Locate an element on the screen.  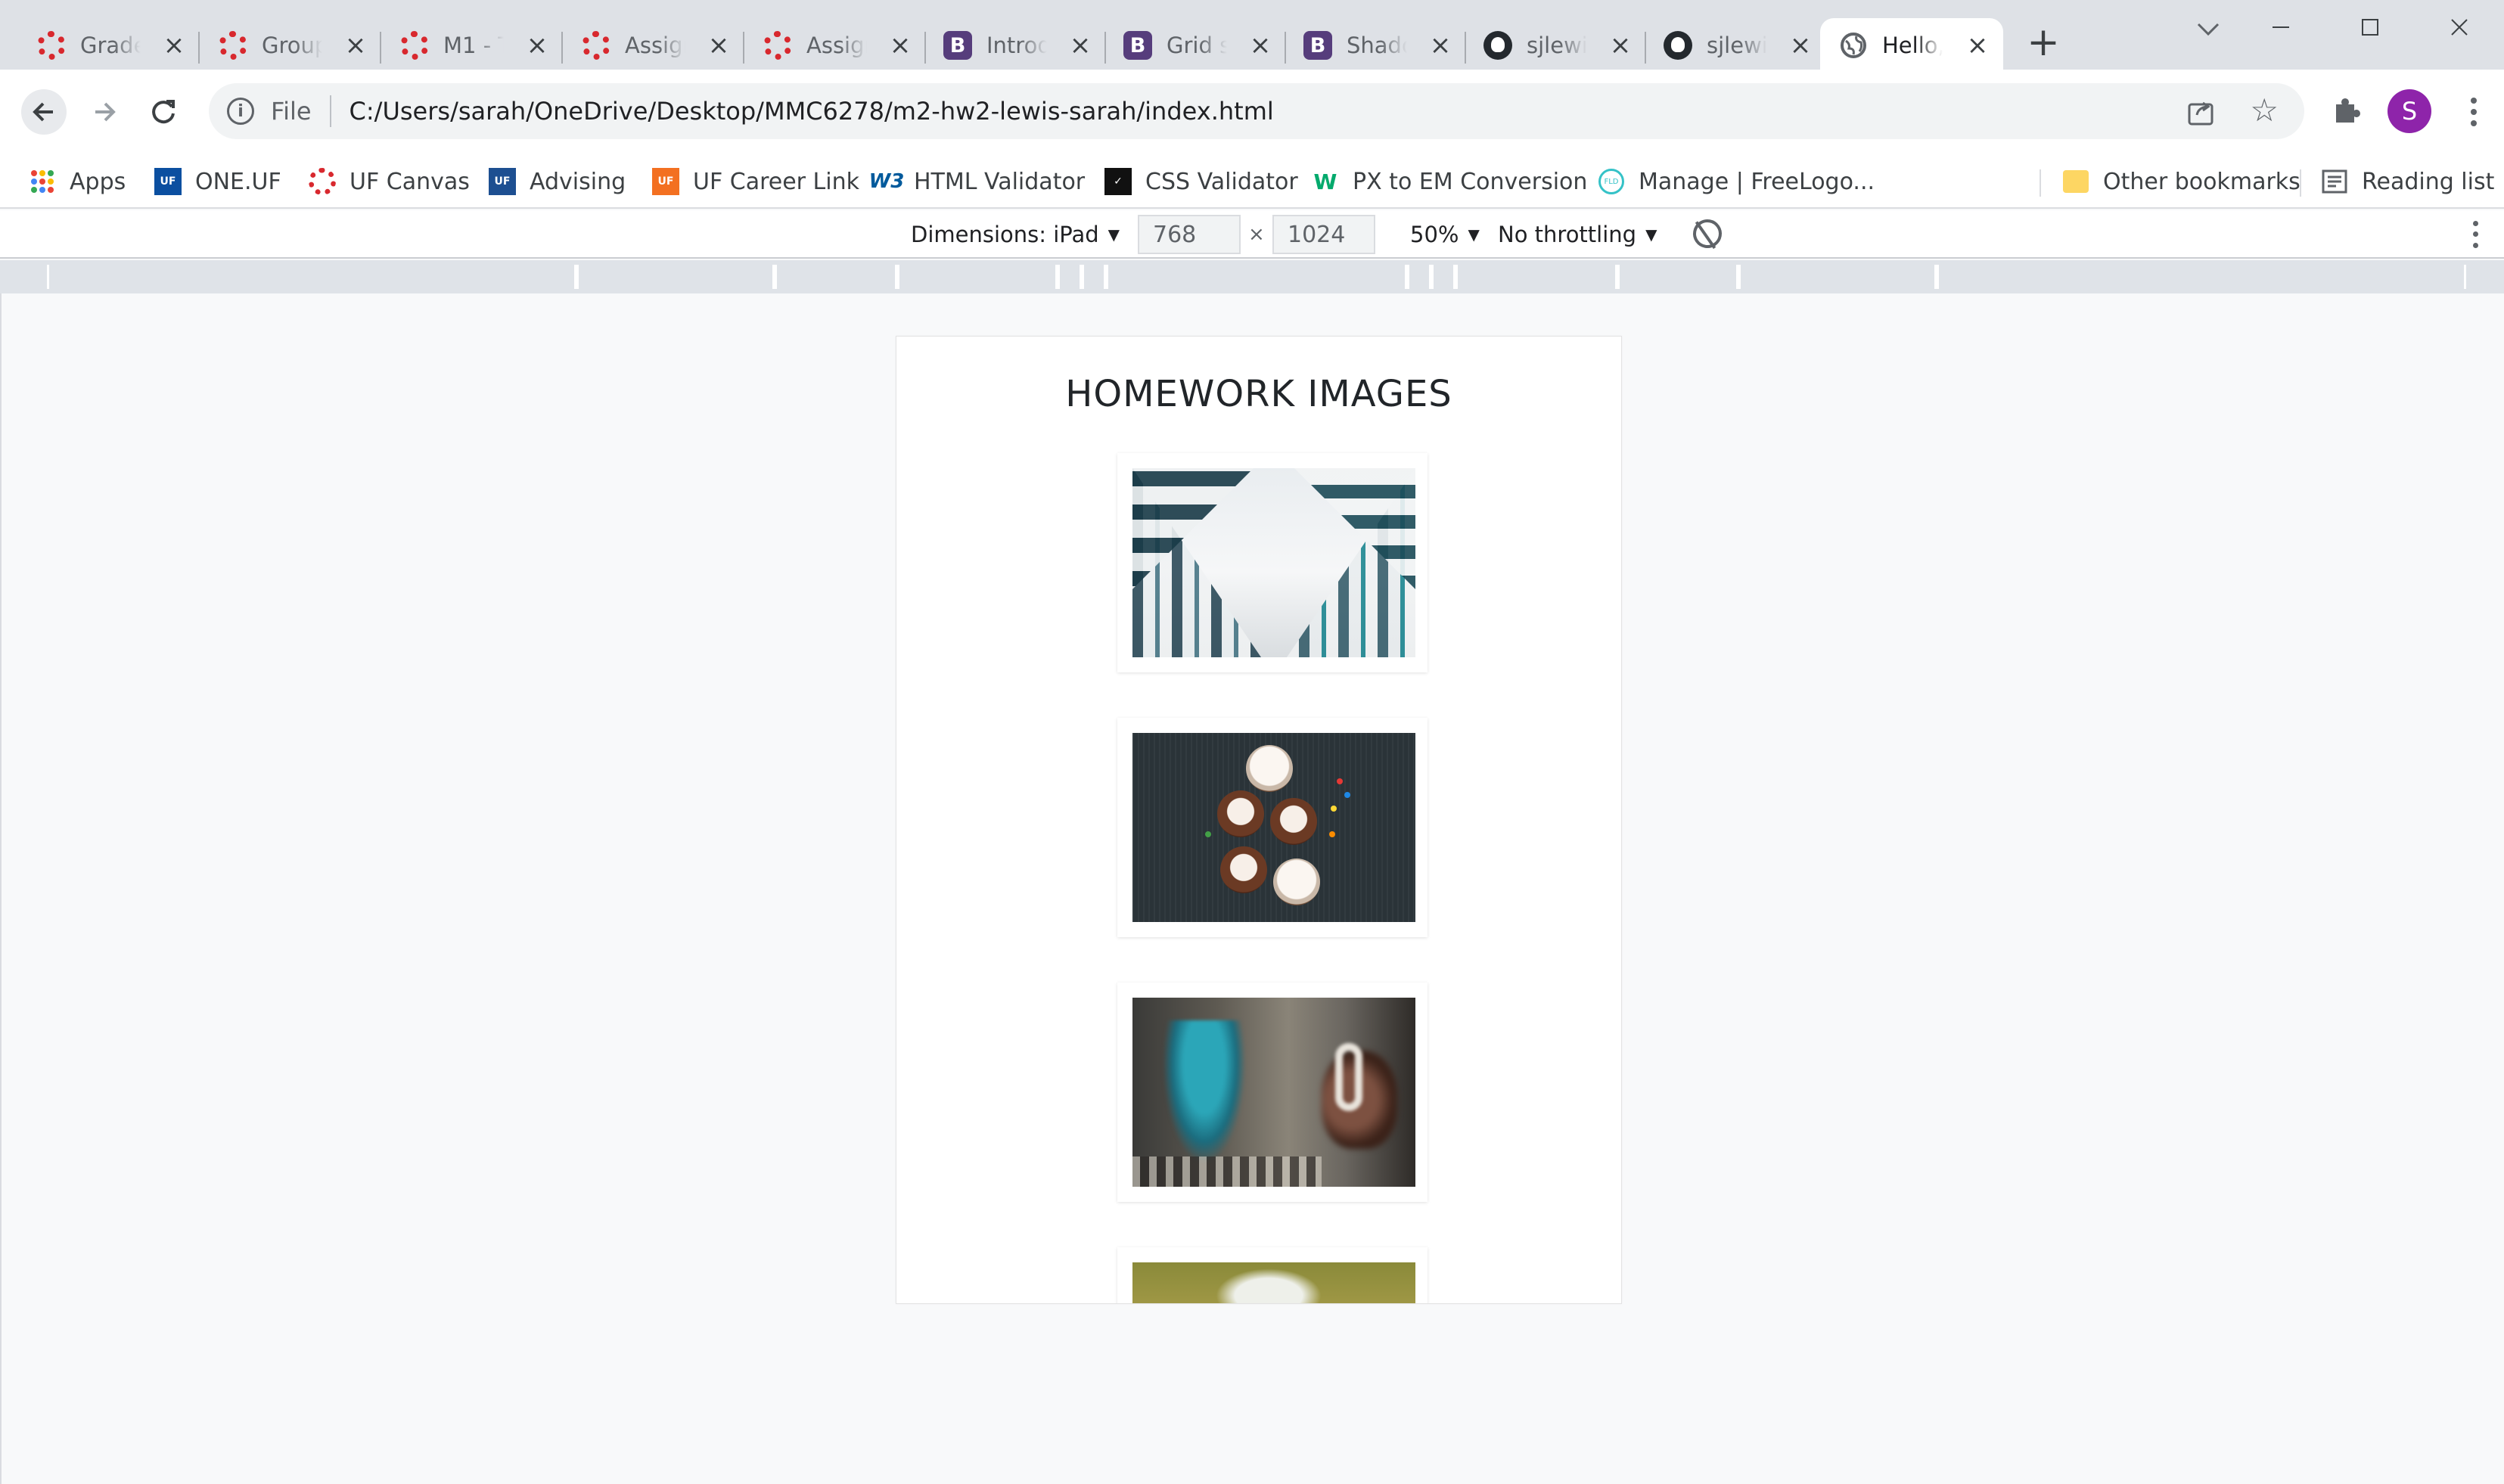
bookmark-apps: Apps is located at coordinates (77, 181).